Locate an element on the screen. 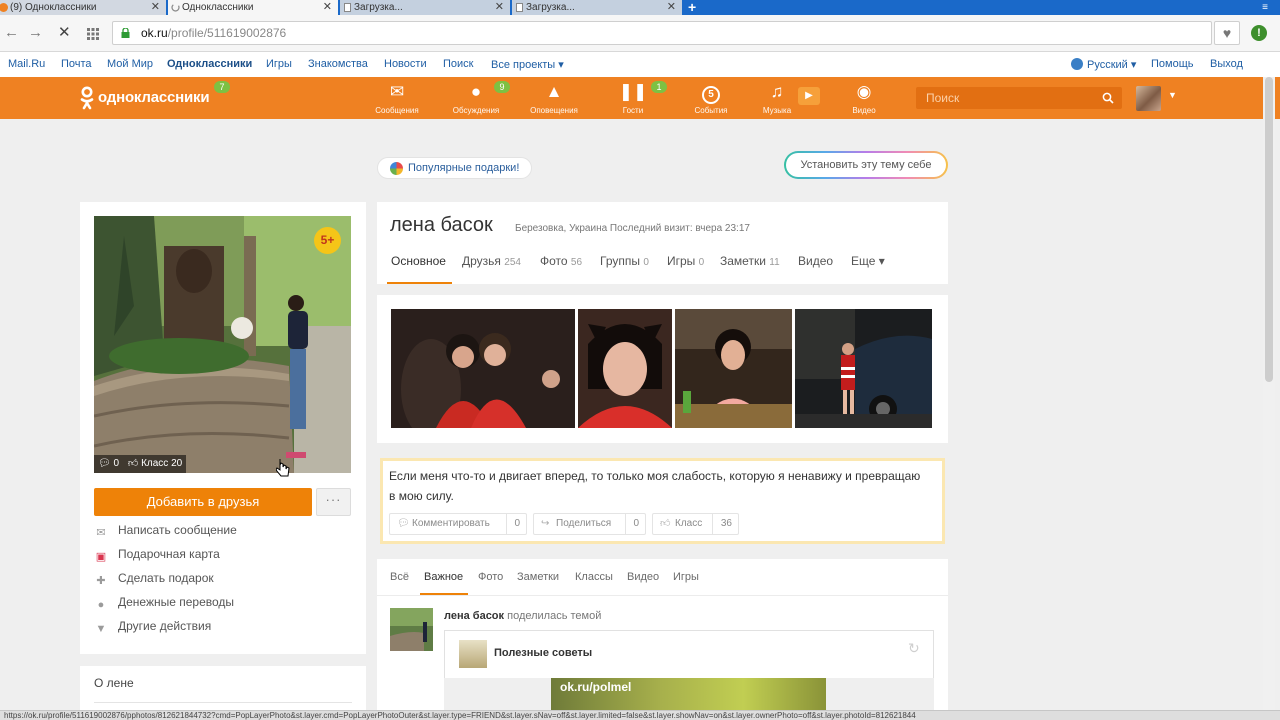  theme-title: Полезные советы is located at coordinates (543, 653).